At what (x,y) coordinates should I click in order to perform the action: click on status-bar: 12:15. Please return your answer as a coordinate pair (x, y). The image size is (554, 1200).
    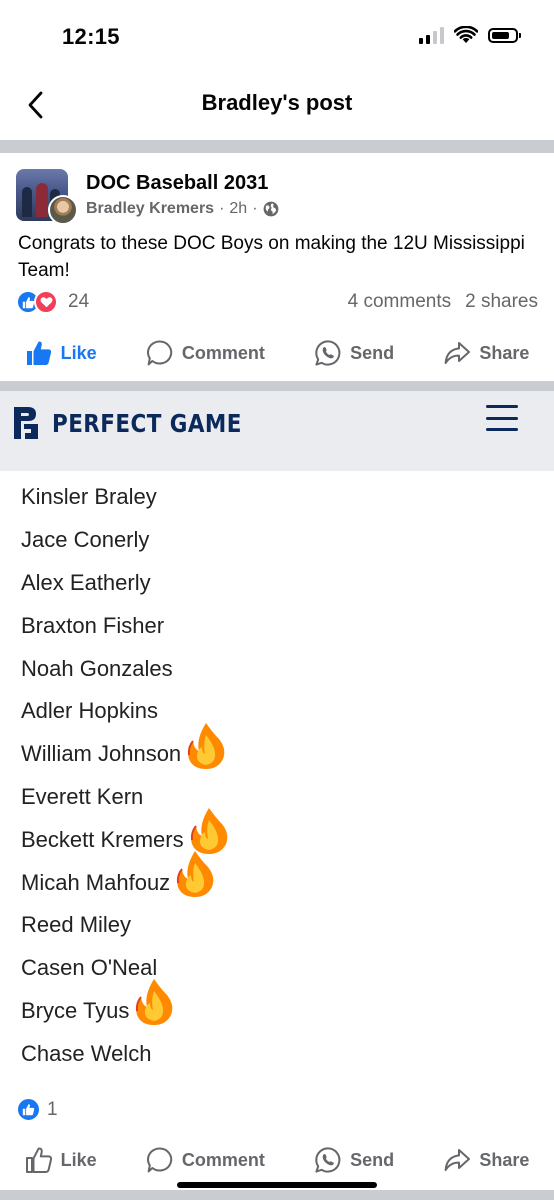
    Looking at the image, I should click on (277, 35).